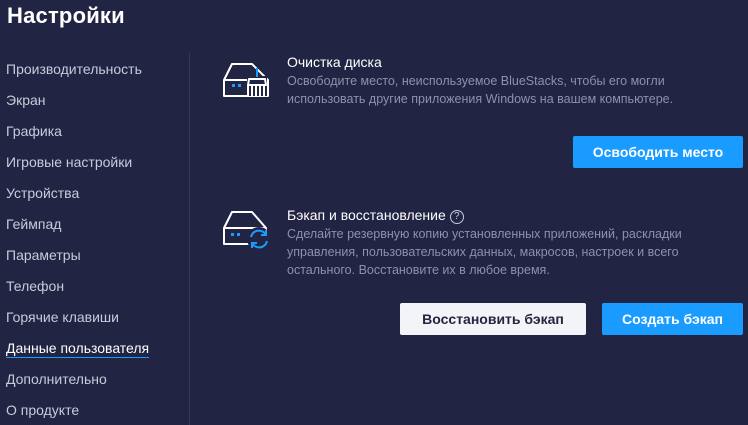 This screenshot has width=748, height=425. What do you see at coordinates (247, 233) in the screenshot?
I see `backup-restore-icon` at bounding box center [247, 233].